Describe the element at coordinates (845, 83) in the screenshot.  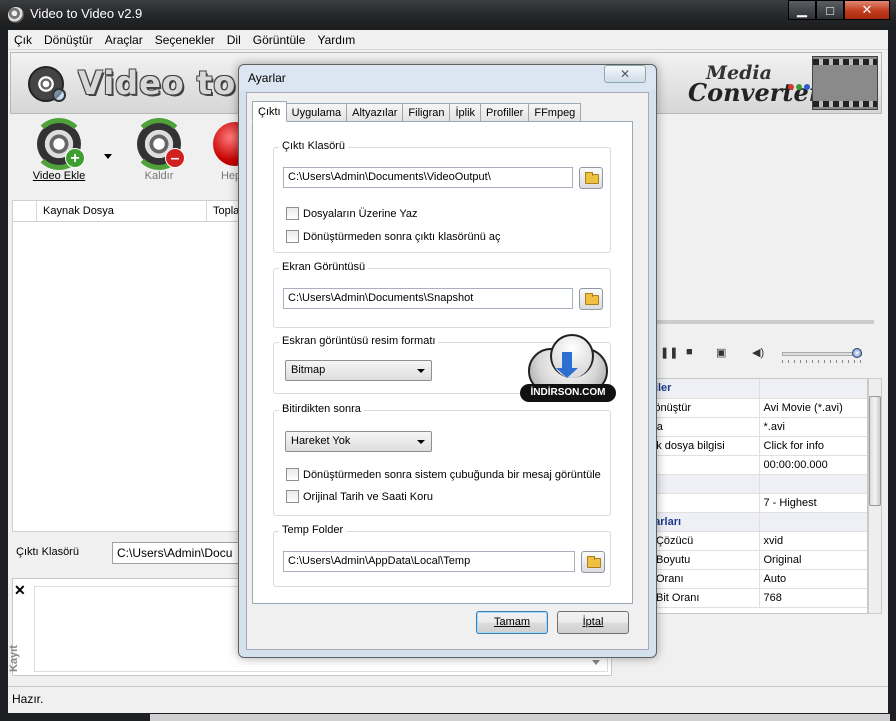
I see `film-strip-icon` at that location.